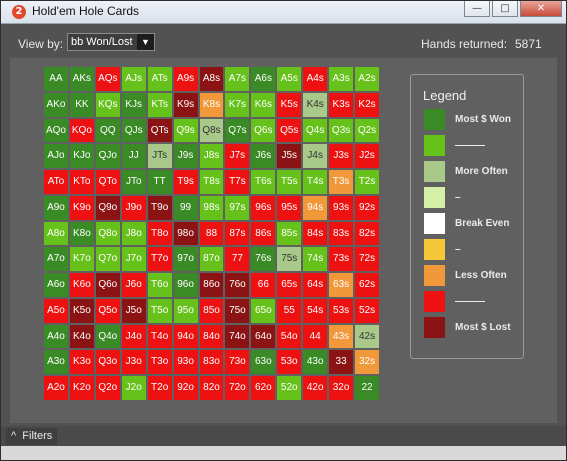 Image resolution: width=567 pixels, height=461 pixels. I want to click on hand-cell: 98o, so click(185, 233).